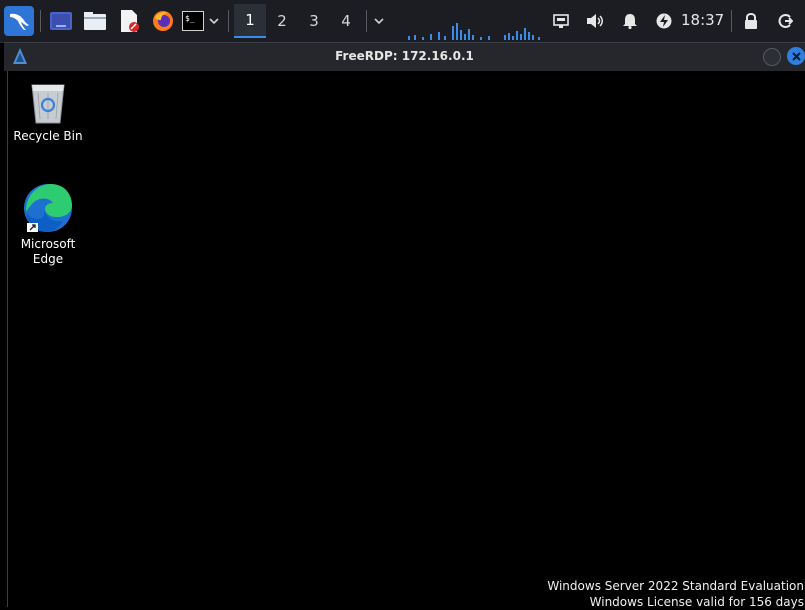 The width and height of the screenshot is (805, 610). I want to click on close-button, so click(796, 56).